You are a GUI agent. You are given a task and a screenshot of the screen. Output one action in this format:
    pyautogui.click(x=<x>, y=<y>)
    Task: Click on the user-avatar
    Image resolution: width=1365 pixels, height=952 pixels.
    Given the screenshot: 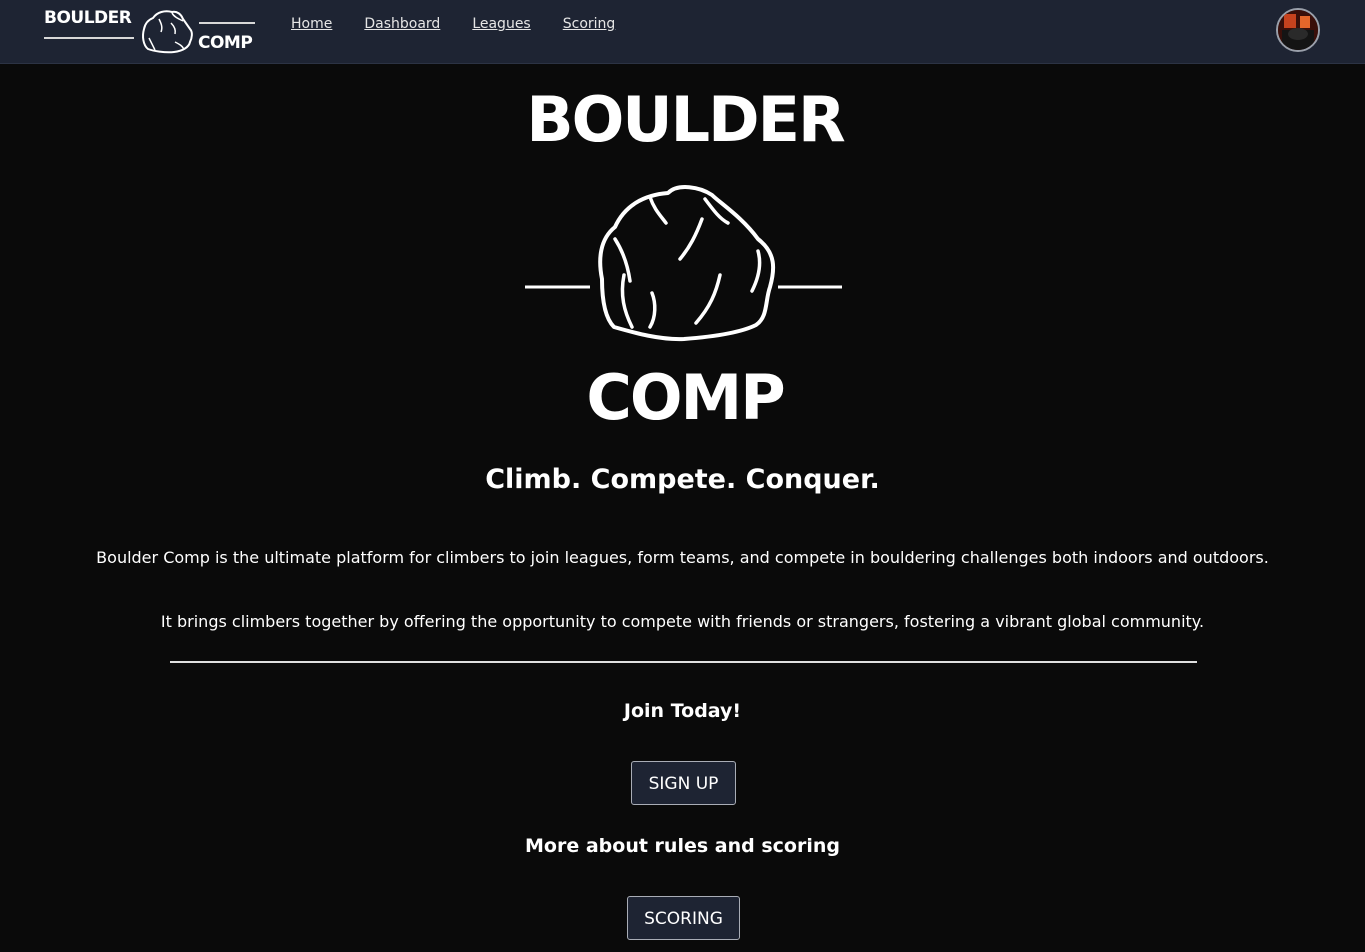 What is the action you would take?
    pyautogui.click(x=1298, y=30)
    